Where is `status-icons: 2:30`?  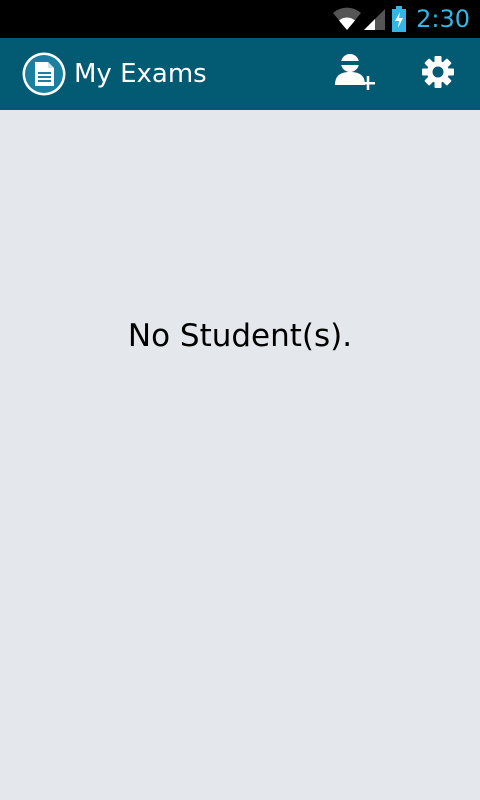
status-icons: 2:30 is located at coordinates (401, 19).